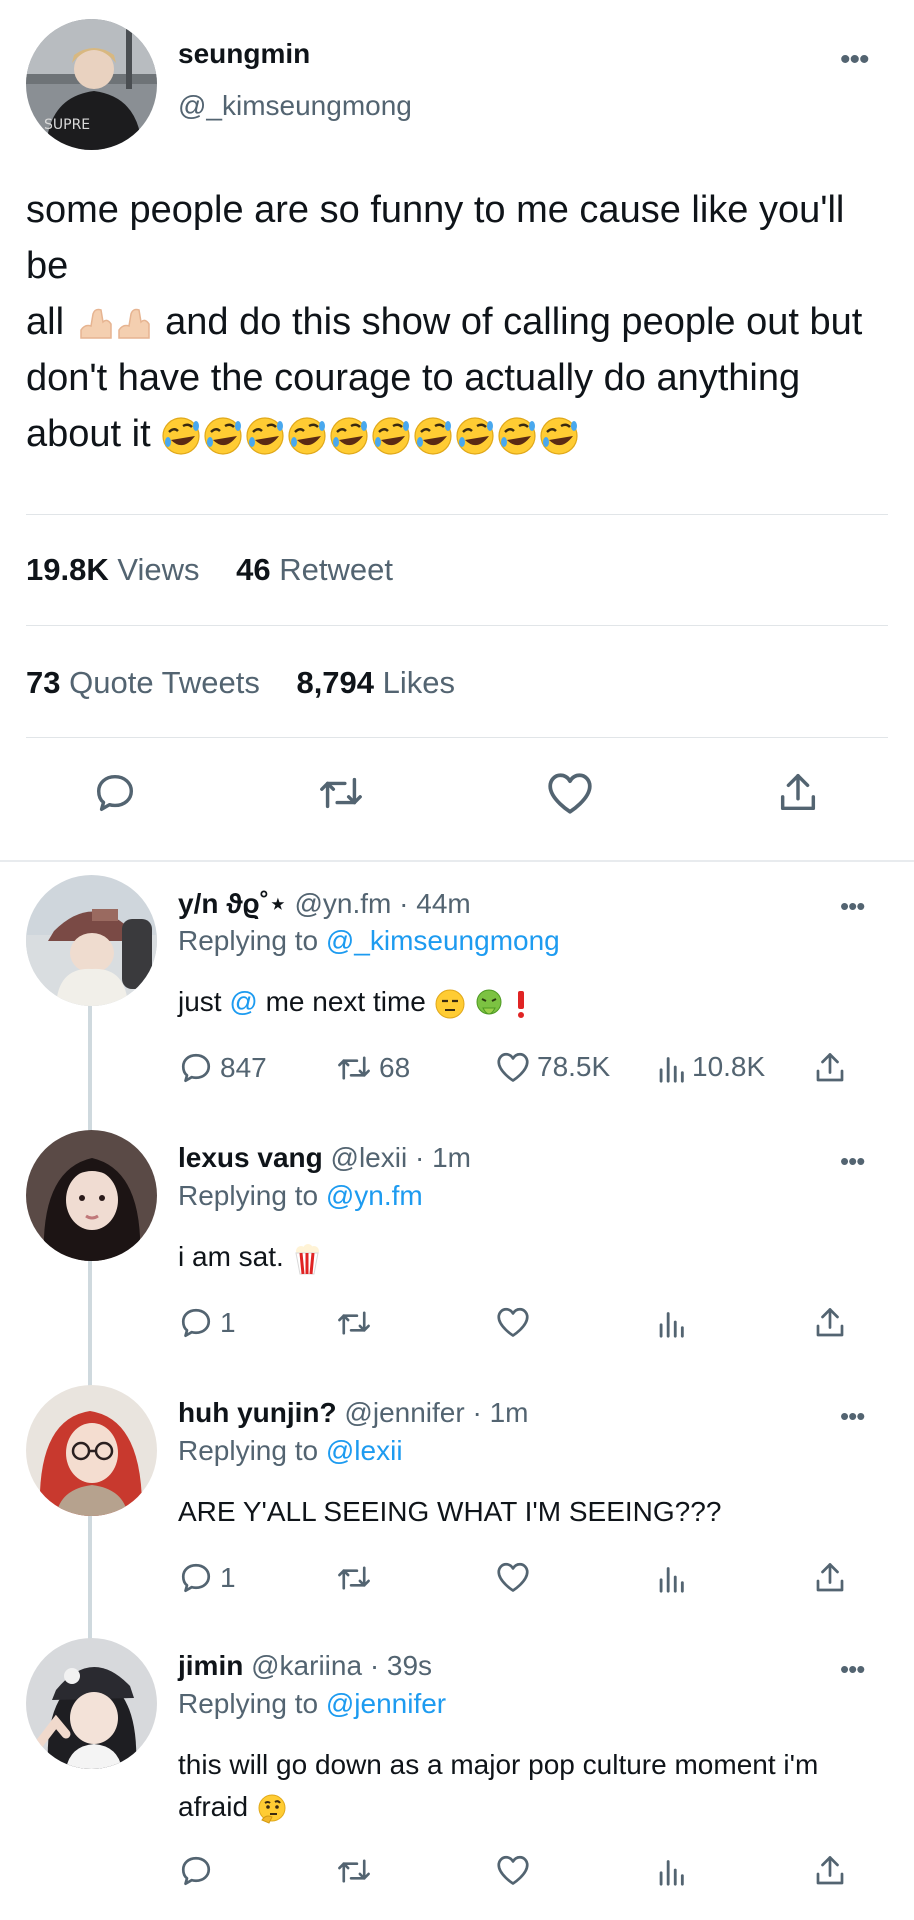 This screenshot has height=1920, width=914. Describe the element at coordinates (143, 682) in the screenshot. I see `quote-tweets-stat: 73 Quote Tweets` at that location.